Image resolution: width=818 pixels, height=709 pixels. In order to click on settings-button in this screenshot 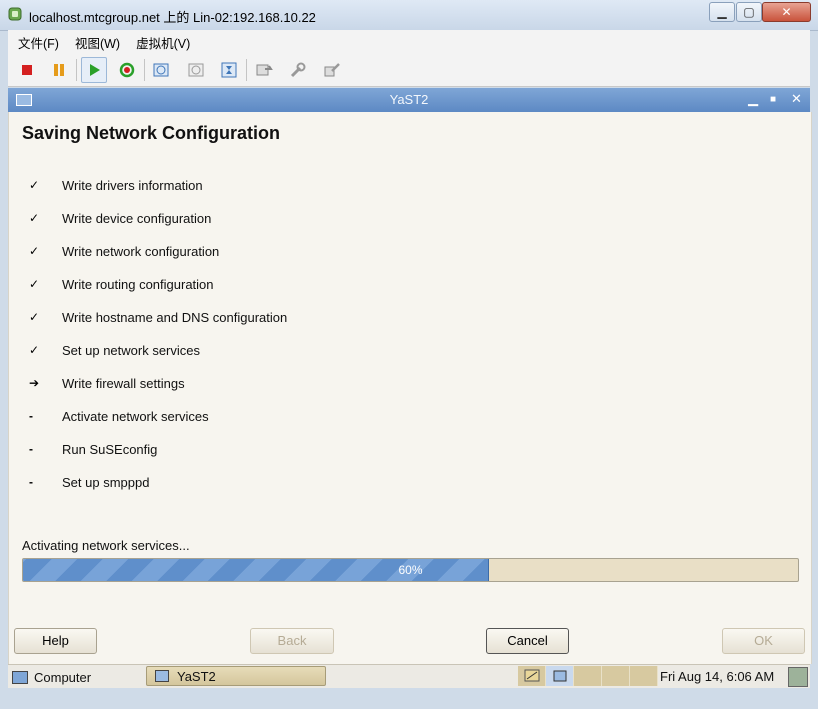, I will do `click(332, 70)`.